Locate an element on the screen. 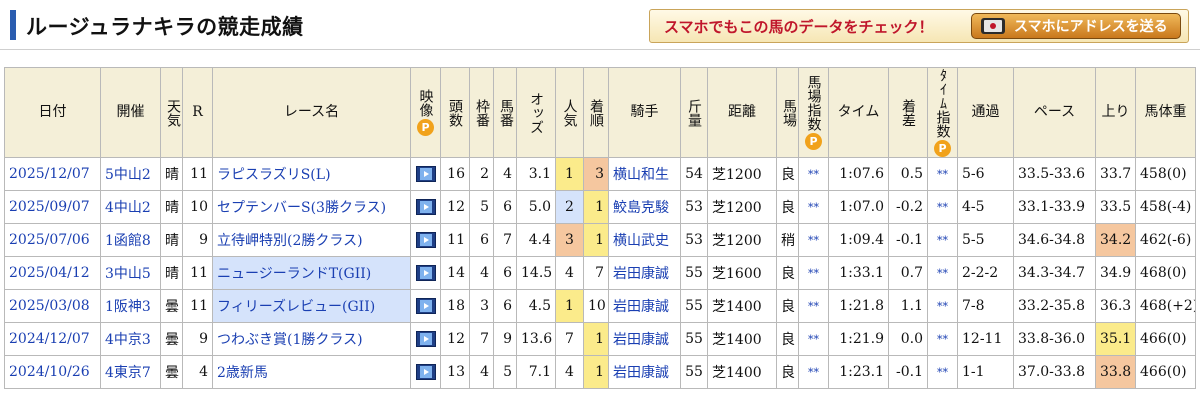 The image size is (1200, 403). race-venue-link: 5中山2 is located at coordinates (128, 175).